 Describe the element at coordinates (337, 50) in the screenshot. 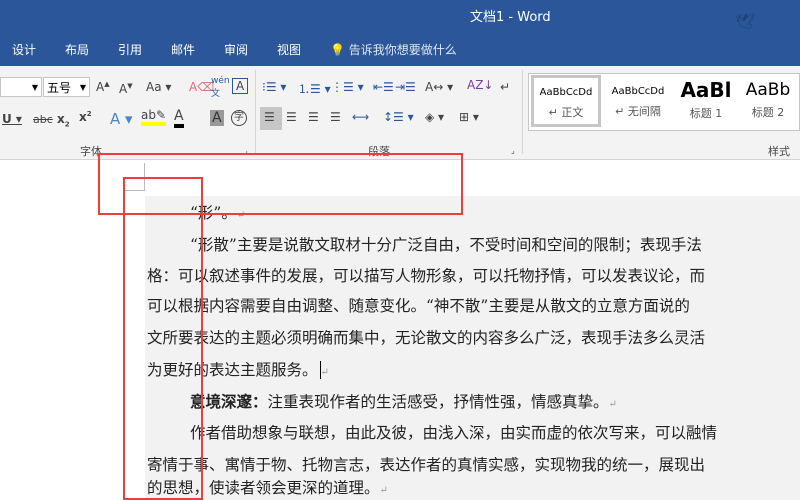

I see `lightbulb-icon: 💡` at that location.